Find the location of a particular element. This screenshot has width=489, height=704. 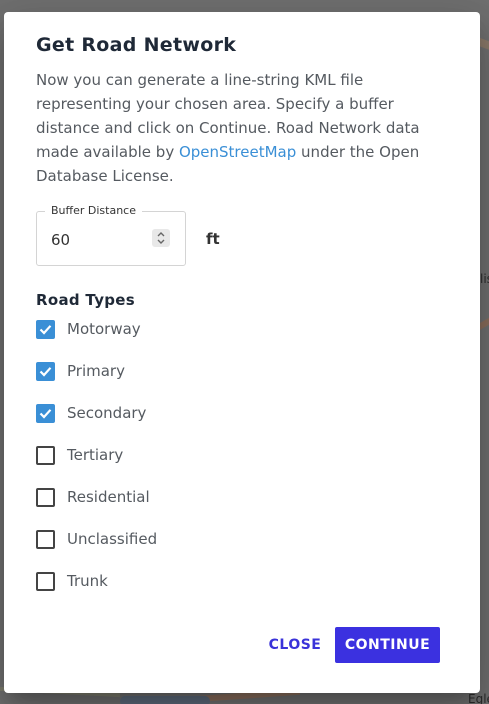

road-types-heading: Road Types is located at coordinates (86, 300).